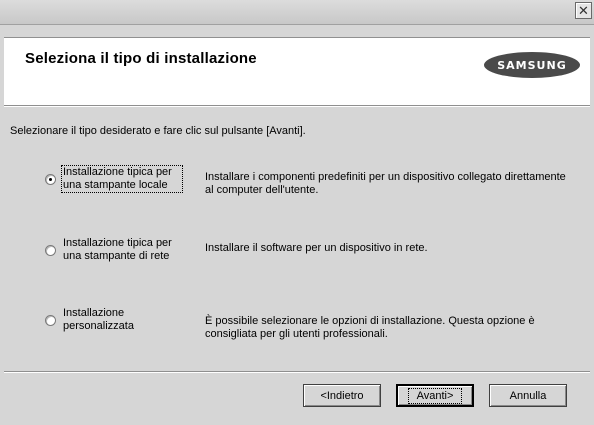 The height and width of the screenshot is (425, 594). What do you see at coordinates (50, 320) in the screenshot?
I see `radio-custom` at bounding box center [50, 320].